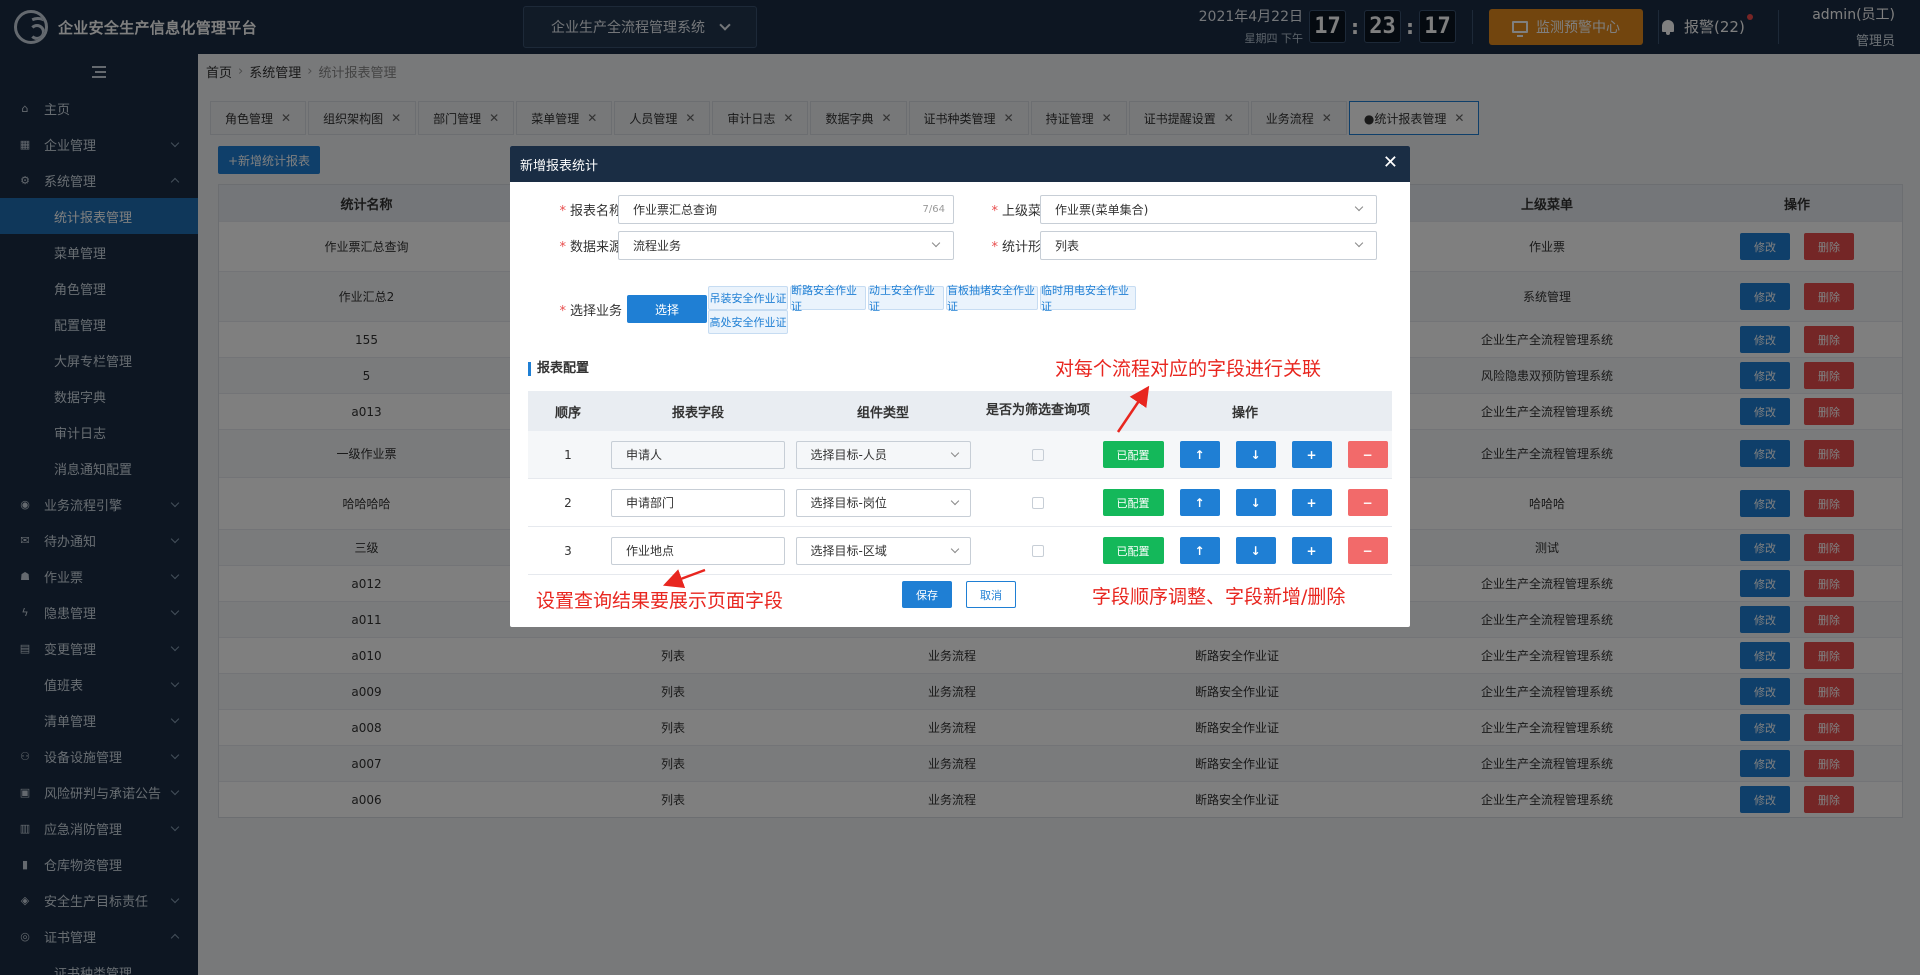  What do you see at coordinates (660, 601) in the screenshot?
I see `annotation-display-fields: 设置查询结果要展示页面字段` at bounding box center [660, 601].